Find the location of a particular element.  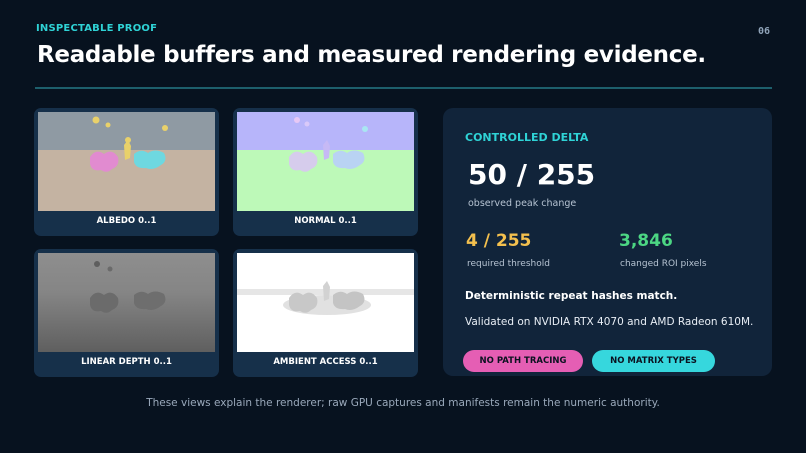

buffer-tile-linear-depth: LINEAR DEPTH 0..1 is located at coordinates (126, 313).